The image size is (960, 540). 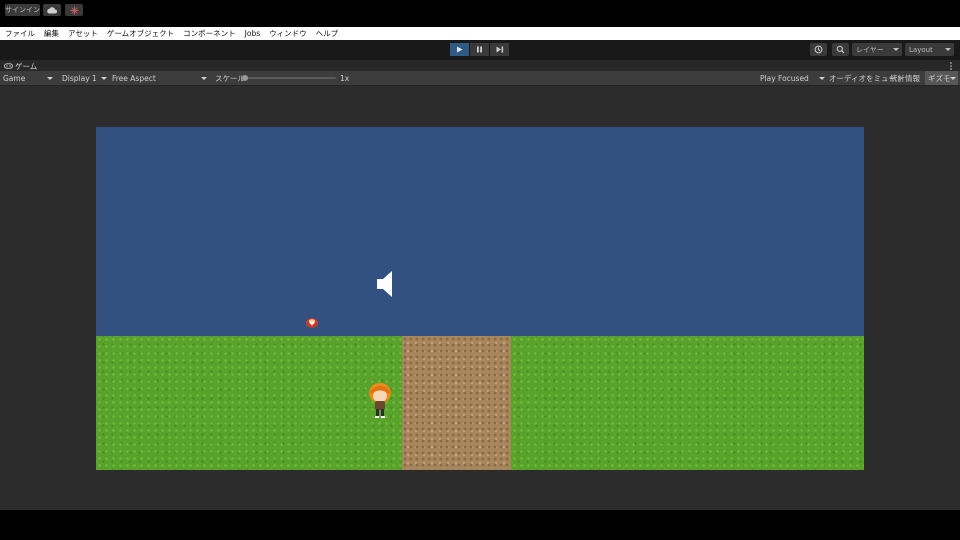 What do you see at coordinates (380, 400) in the screenshot?
I see `player-character-sprite` at bounding box center [380, 400].